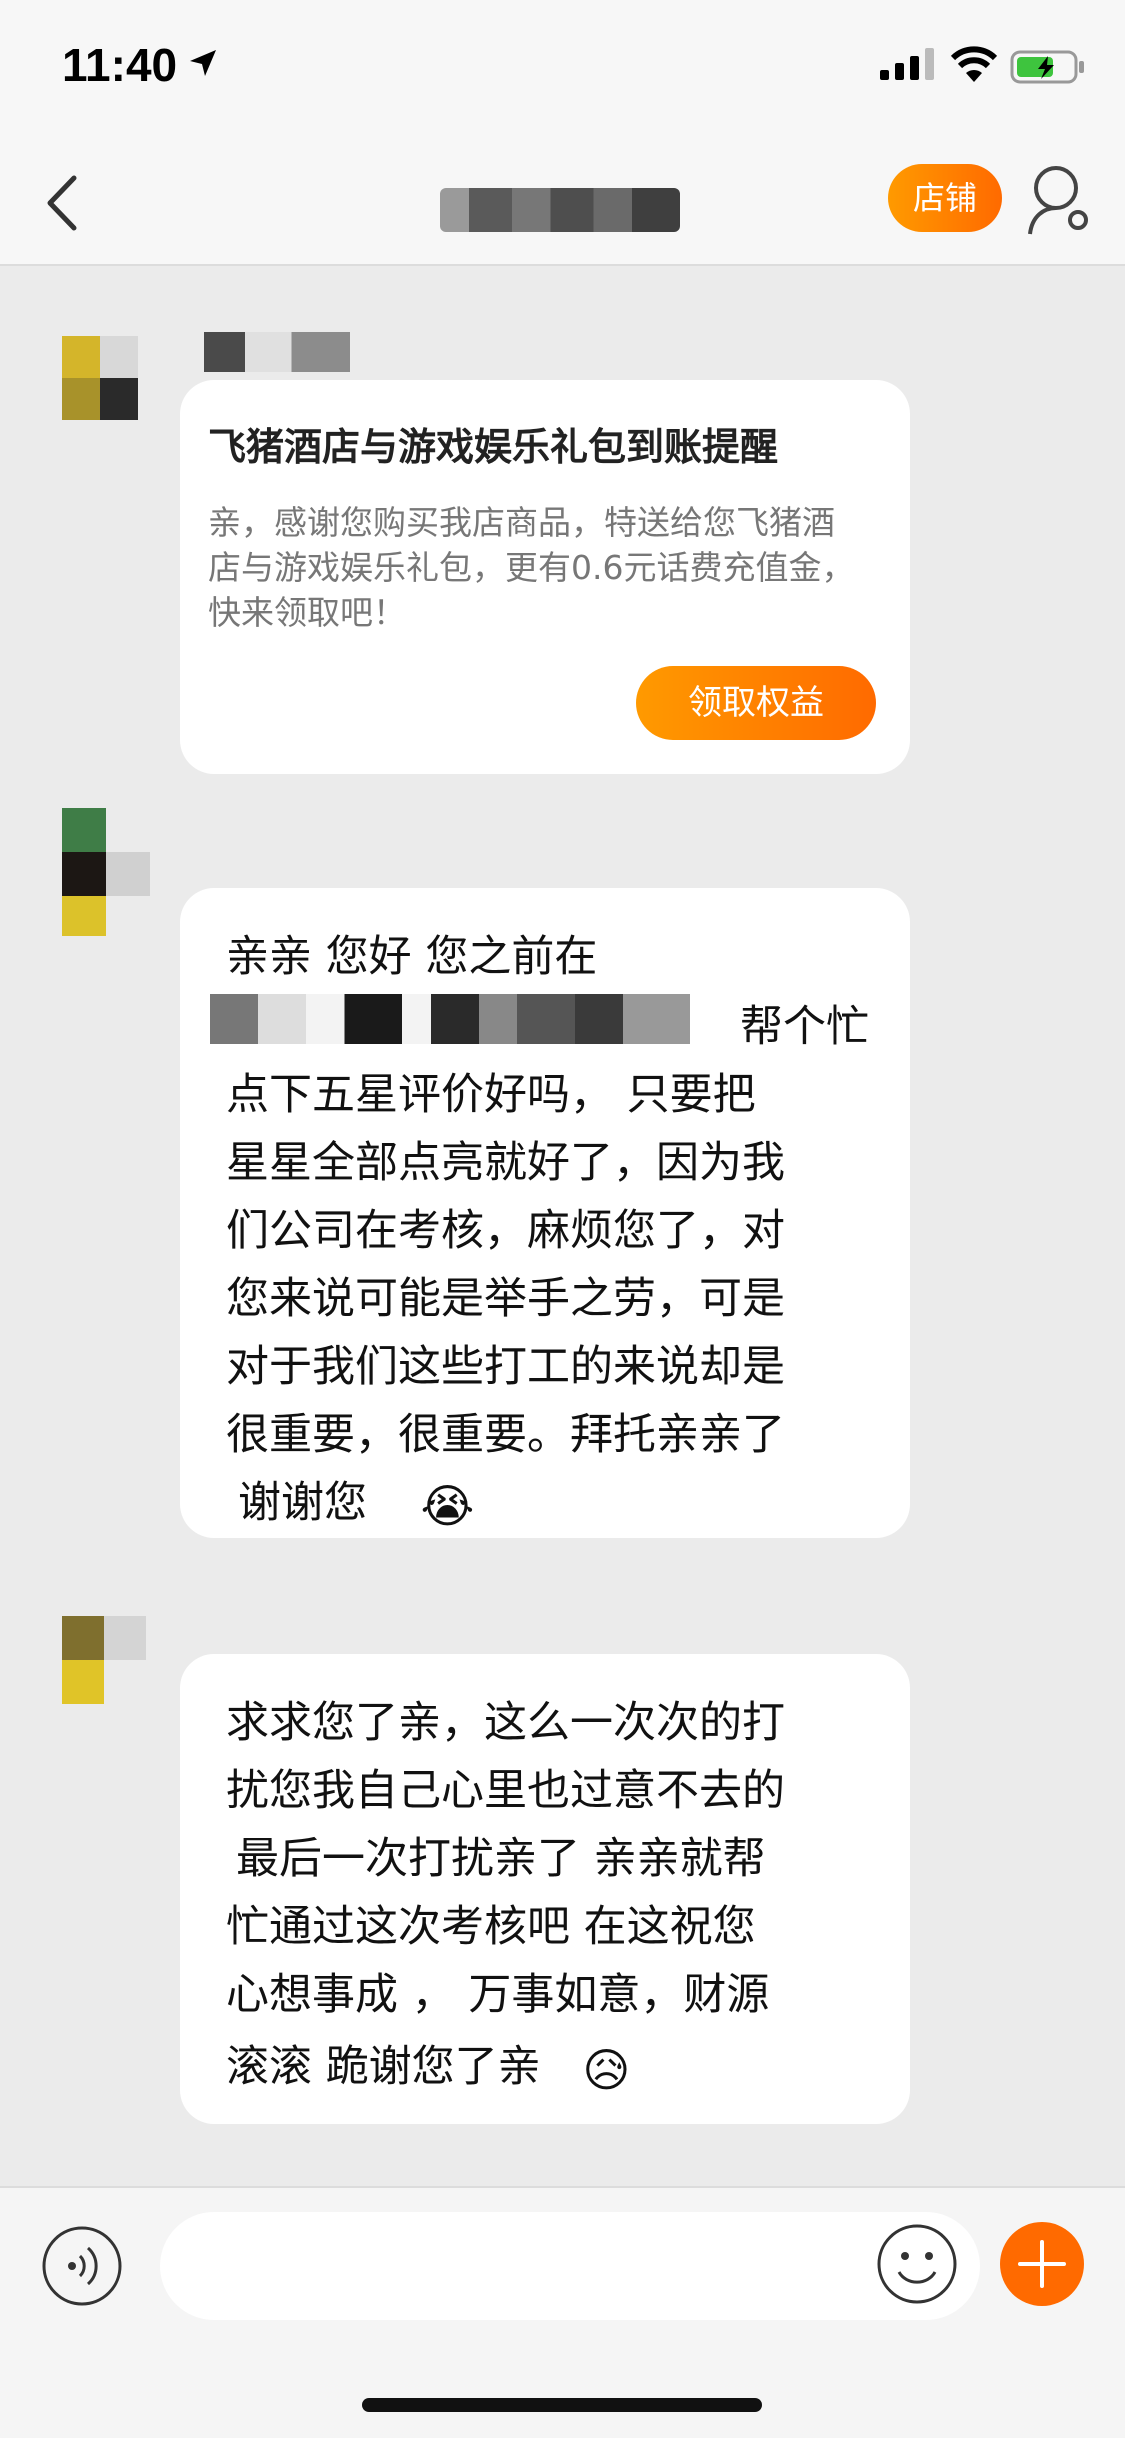 The image size is (1125, 2438). Describe the element at coordinates (277, 352) in the screenshot. I see `sender-name-blurred` at that location.